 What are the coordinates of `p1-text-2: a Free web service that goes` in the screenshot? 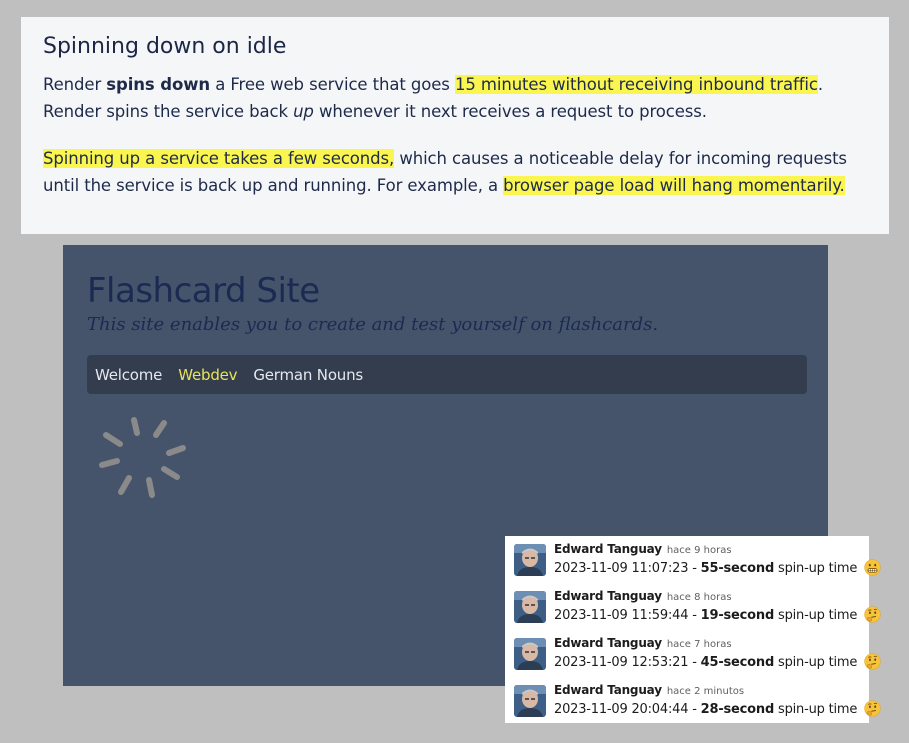 It's located at (332, 84).